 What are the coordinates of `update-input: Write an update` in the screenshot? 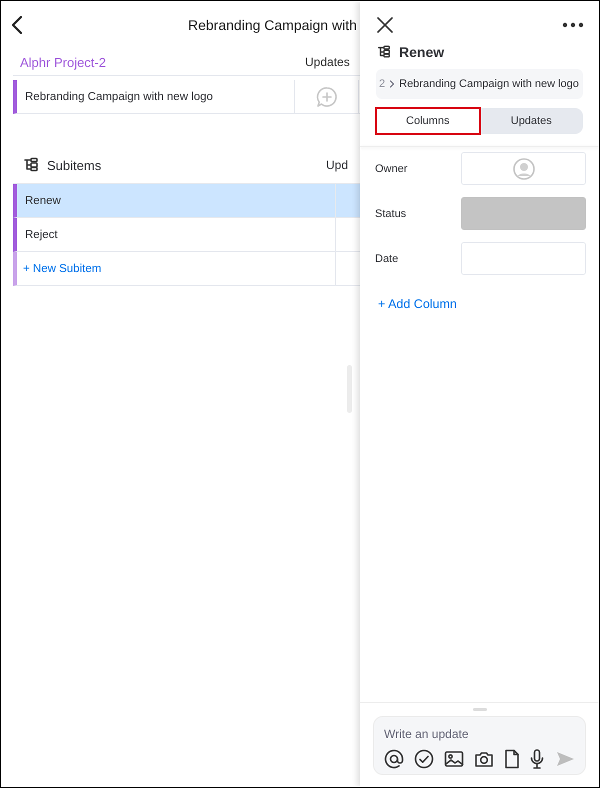 It's located at (479, 734).